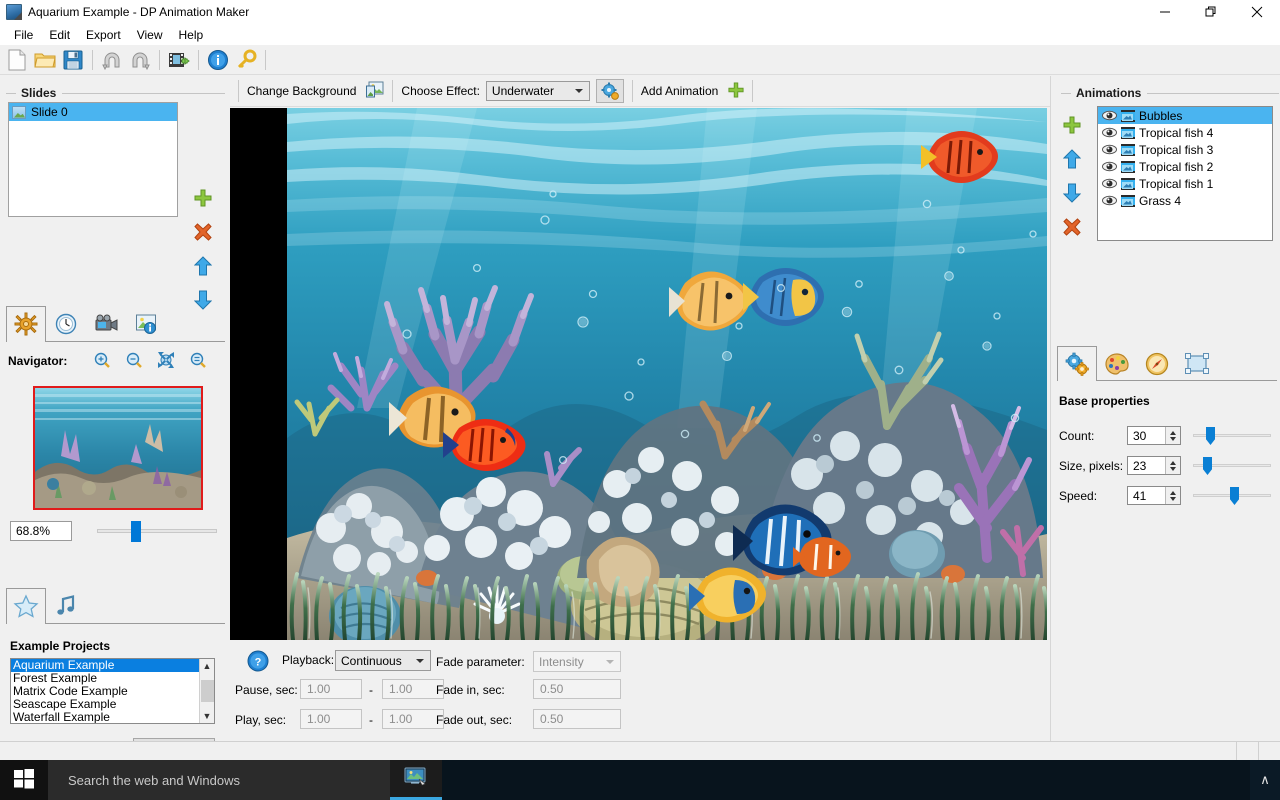 The width and height of the screenshot is (1280, 800). Describe the element at coordinates (140, 60) in the screenshot. I see `redo-icon` at that location.